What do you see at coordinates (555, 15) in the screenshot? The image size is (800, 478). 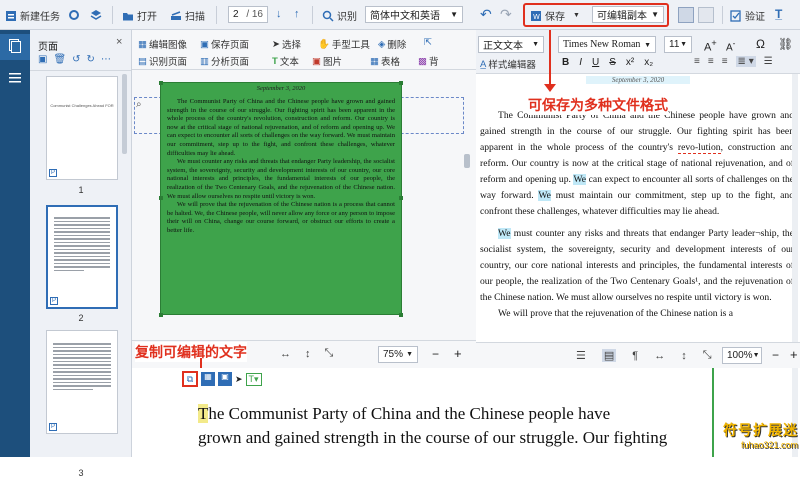 I see `save-button: W 保存 ▼` at bounding box center [555, 15].